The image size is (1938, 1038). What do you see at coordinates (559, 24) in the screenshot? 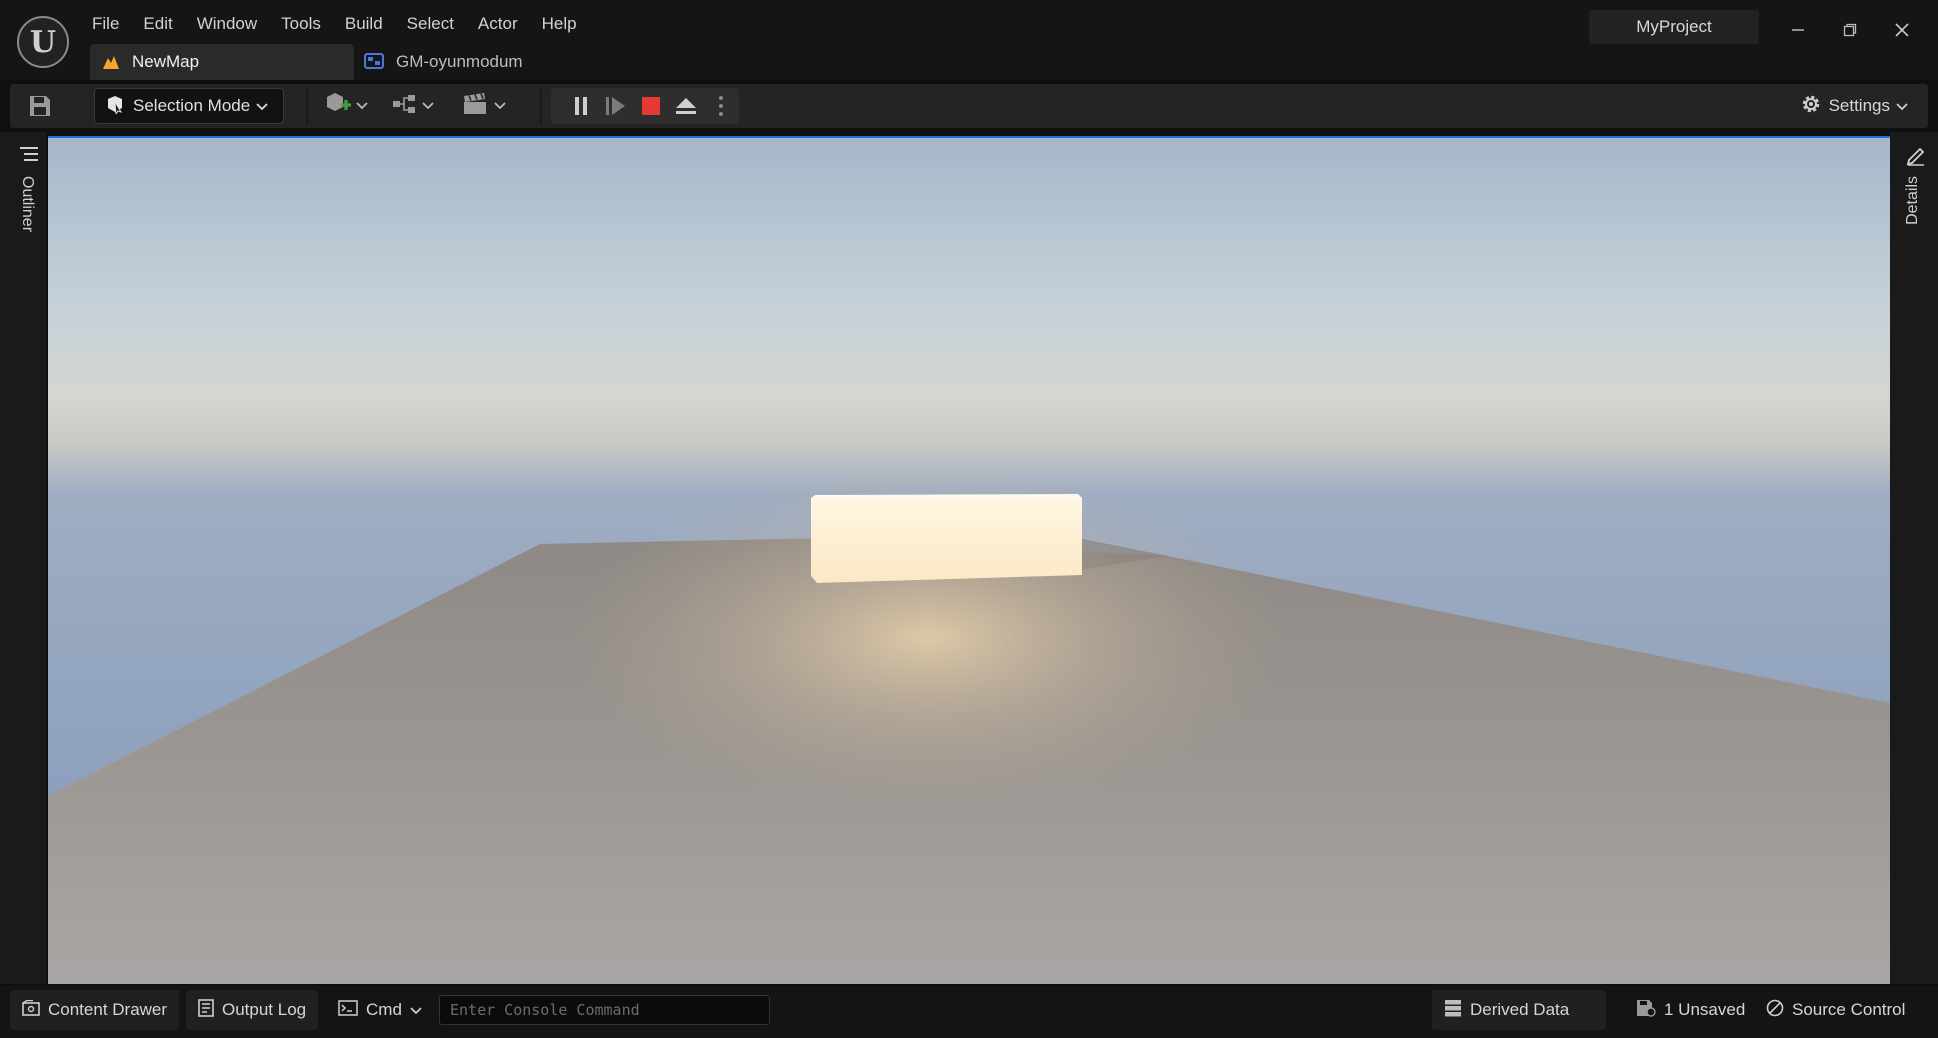
I see `menu-help: Help` at bounding box center [559, 24].